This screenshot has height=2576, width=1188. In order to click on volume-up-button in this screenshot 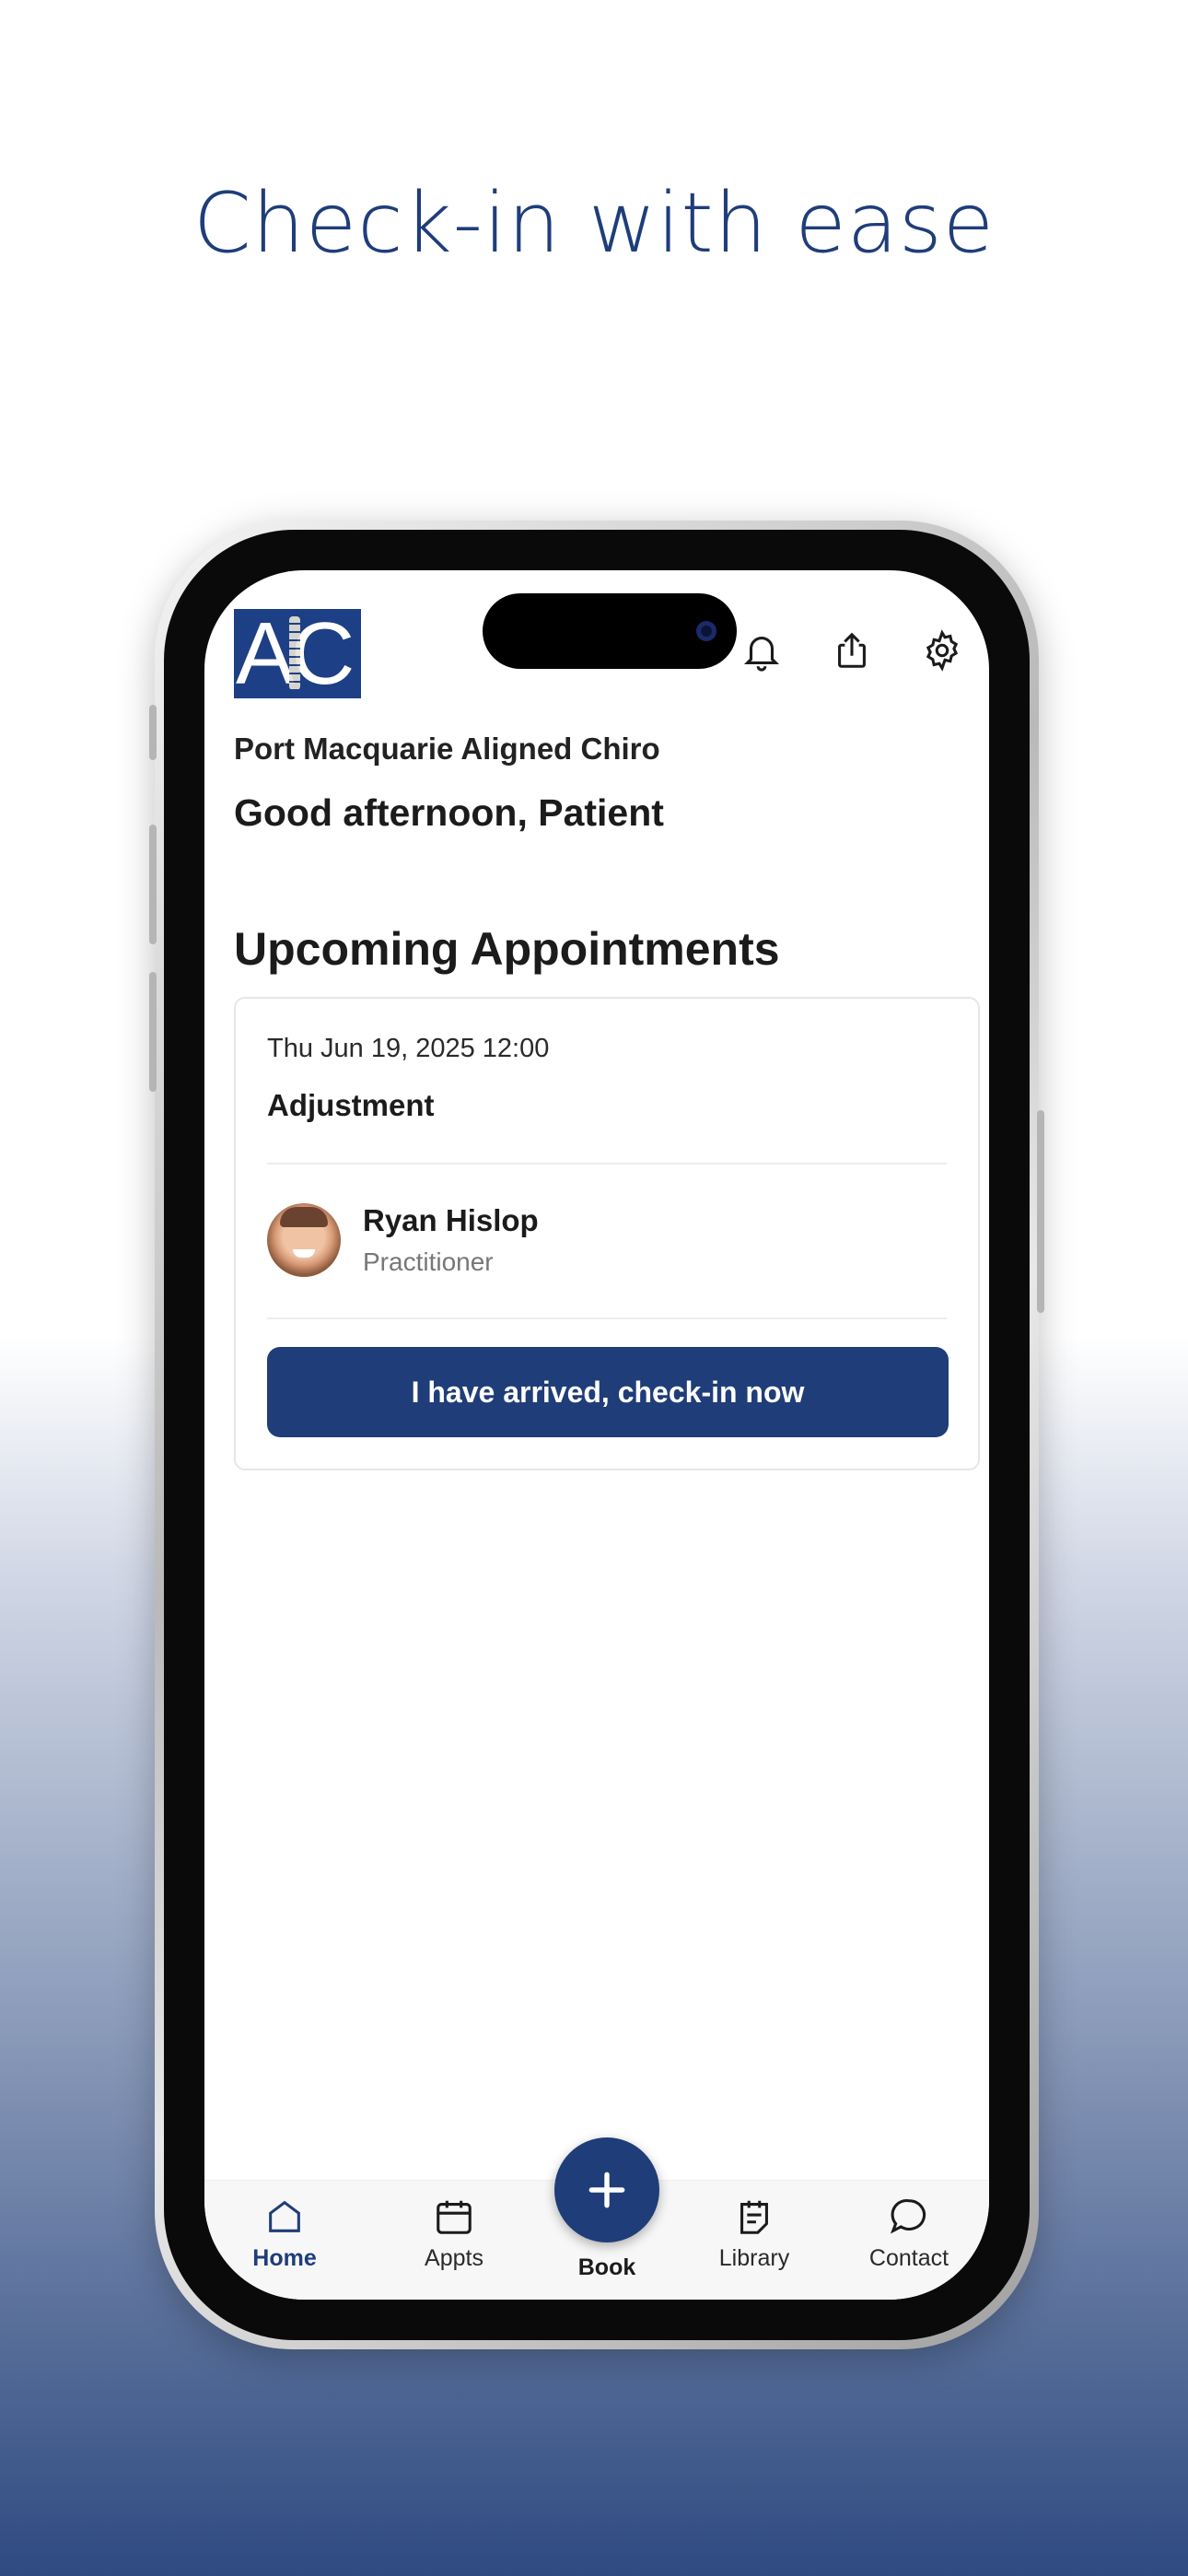, I will do `click(153, 884)`.